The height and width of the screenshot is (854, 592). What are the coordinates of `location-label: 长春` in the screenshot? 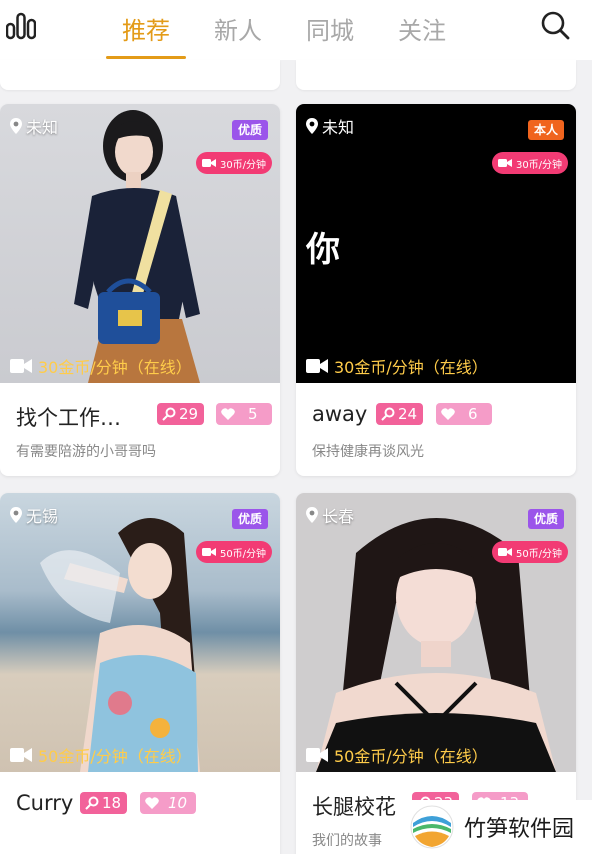 It's located at (329, 515).